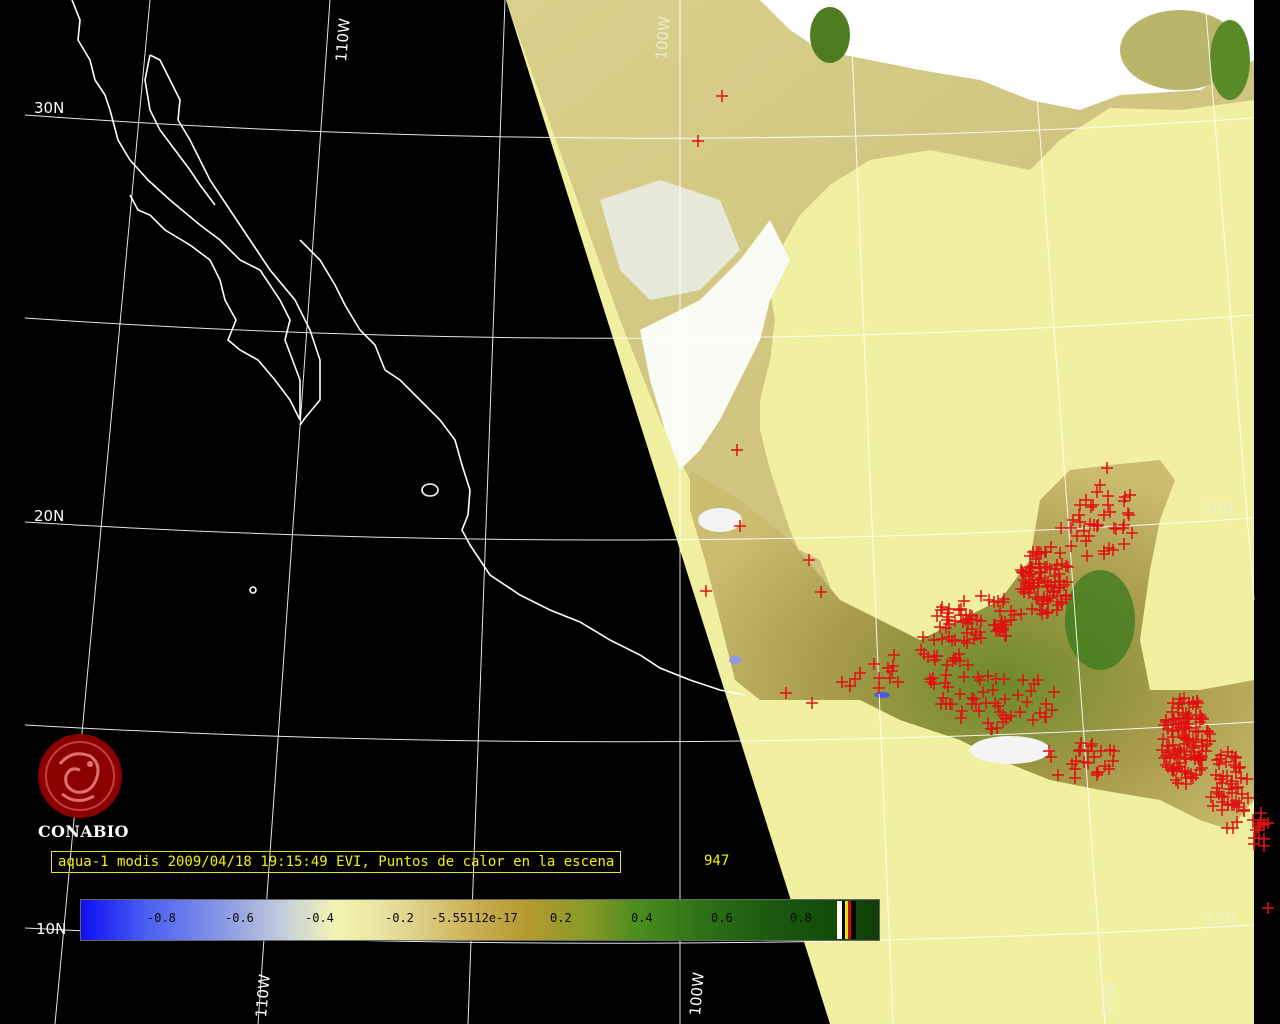 This screenshot has height=1024, width=1280. What do you see at coordinates (717, 861) in the screenshot?
I see `hotspot-count: 947` at bounding box center [717, 861].